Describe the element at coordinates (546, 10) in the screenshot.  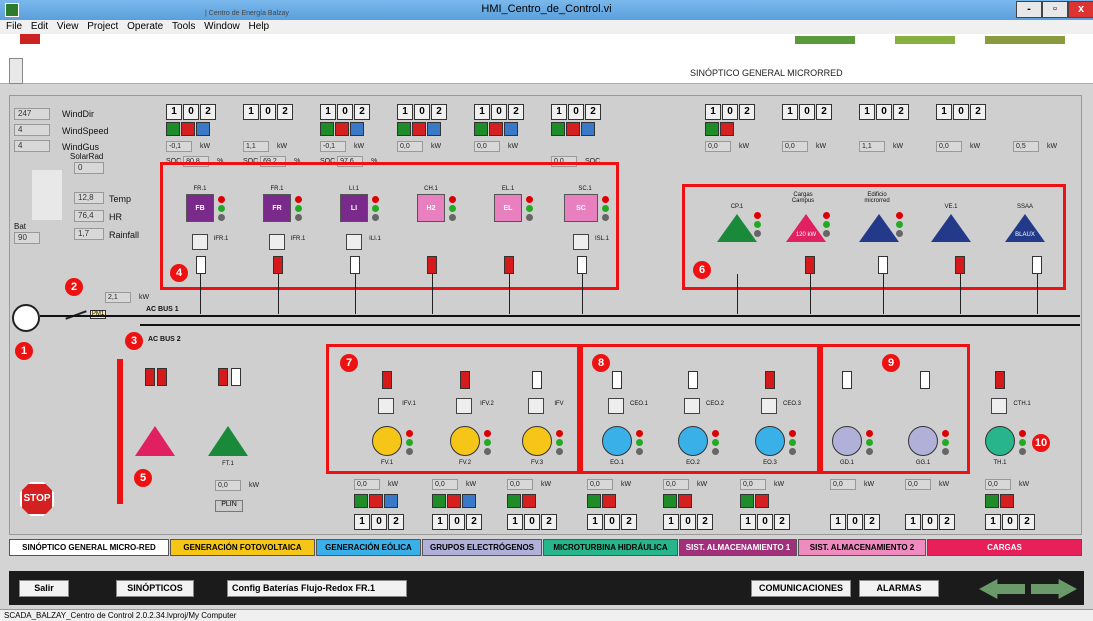
I see `title-bar: HMI_Centro_de_Control.vi - ▫ x` at that location.